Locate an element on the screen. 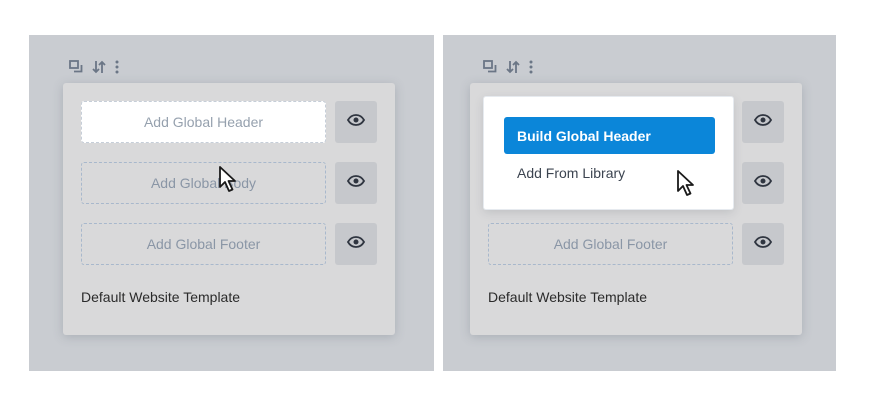 This screenshot has height=406, width=880. add-global-header-slot: Add Global Header is located at coordinates (203, 122).